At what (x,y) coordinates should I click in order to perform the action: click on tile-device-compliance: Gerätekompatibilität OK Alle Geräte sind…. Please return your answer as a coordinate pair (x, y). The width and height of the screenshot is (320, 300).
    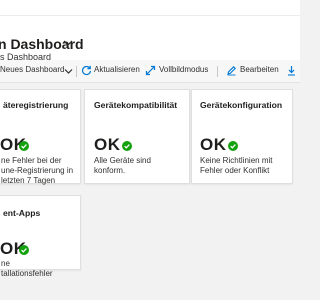
    Looking at the image, I should click on (137, 136).